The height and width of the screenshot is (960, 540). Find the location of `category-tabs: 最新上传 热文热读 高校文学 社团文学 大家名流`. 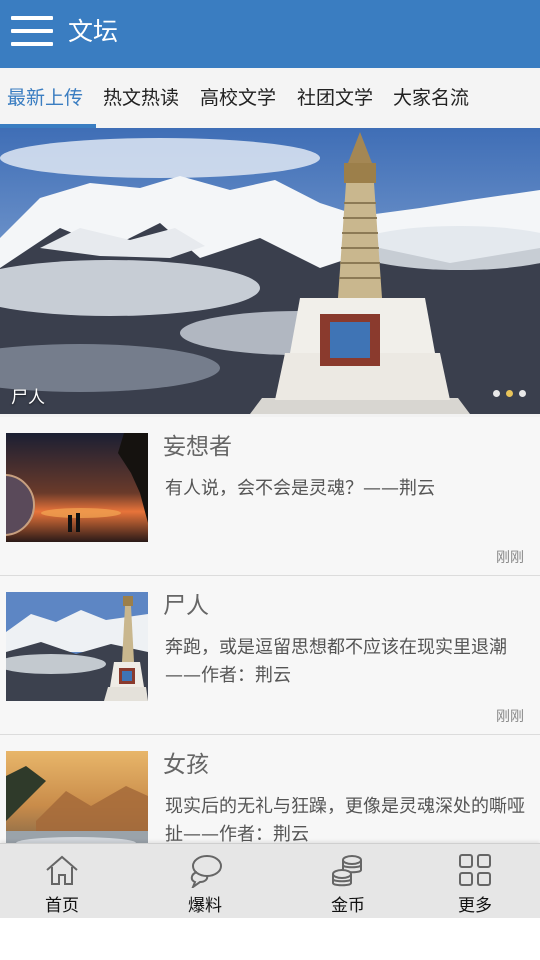

category-tabs: 最新上传 热文热读 高校文学 社团文学 大家名流 is located at coordinates (270, 98).